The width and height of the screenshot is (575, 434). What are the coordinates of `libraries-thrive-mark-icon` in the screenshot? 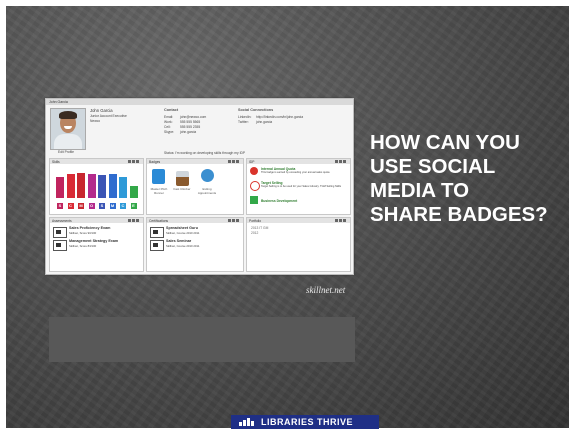 It's located at (246, 422).